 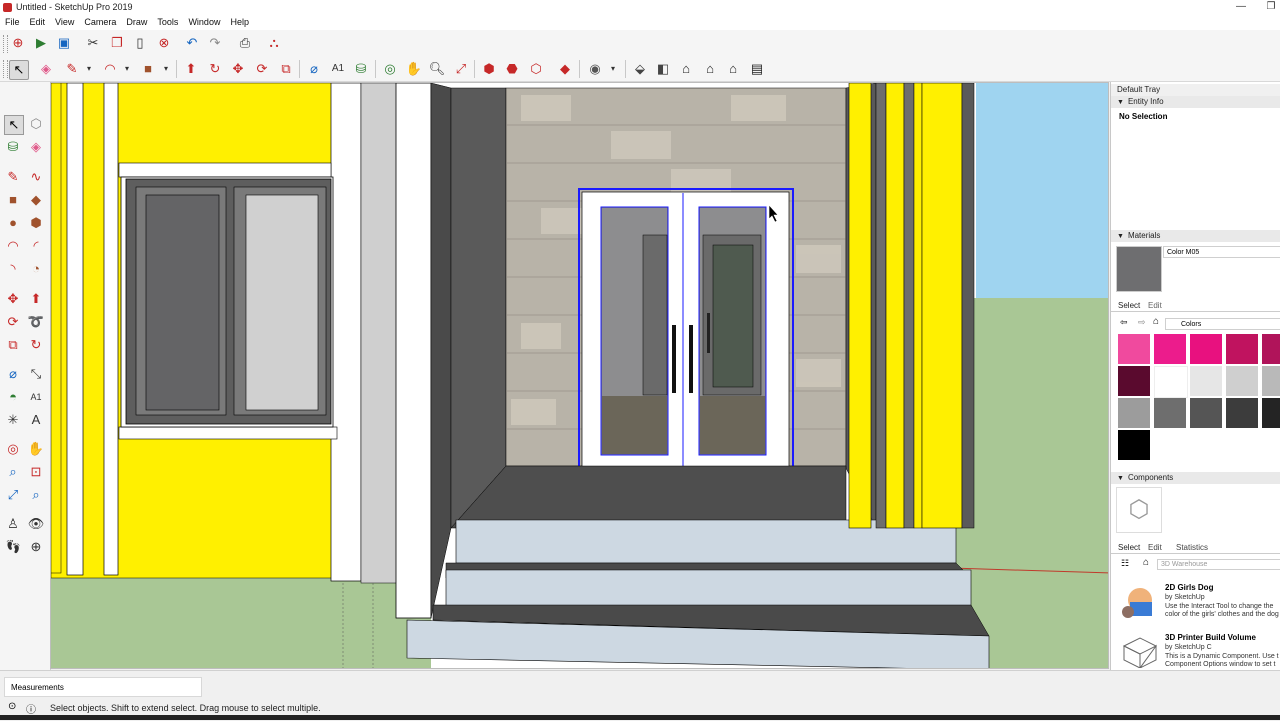 I want to click on arc-tool-icon: ◠, so click(x=110, y=69).